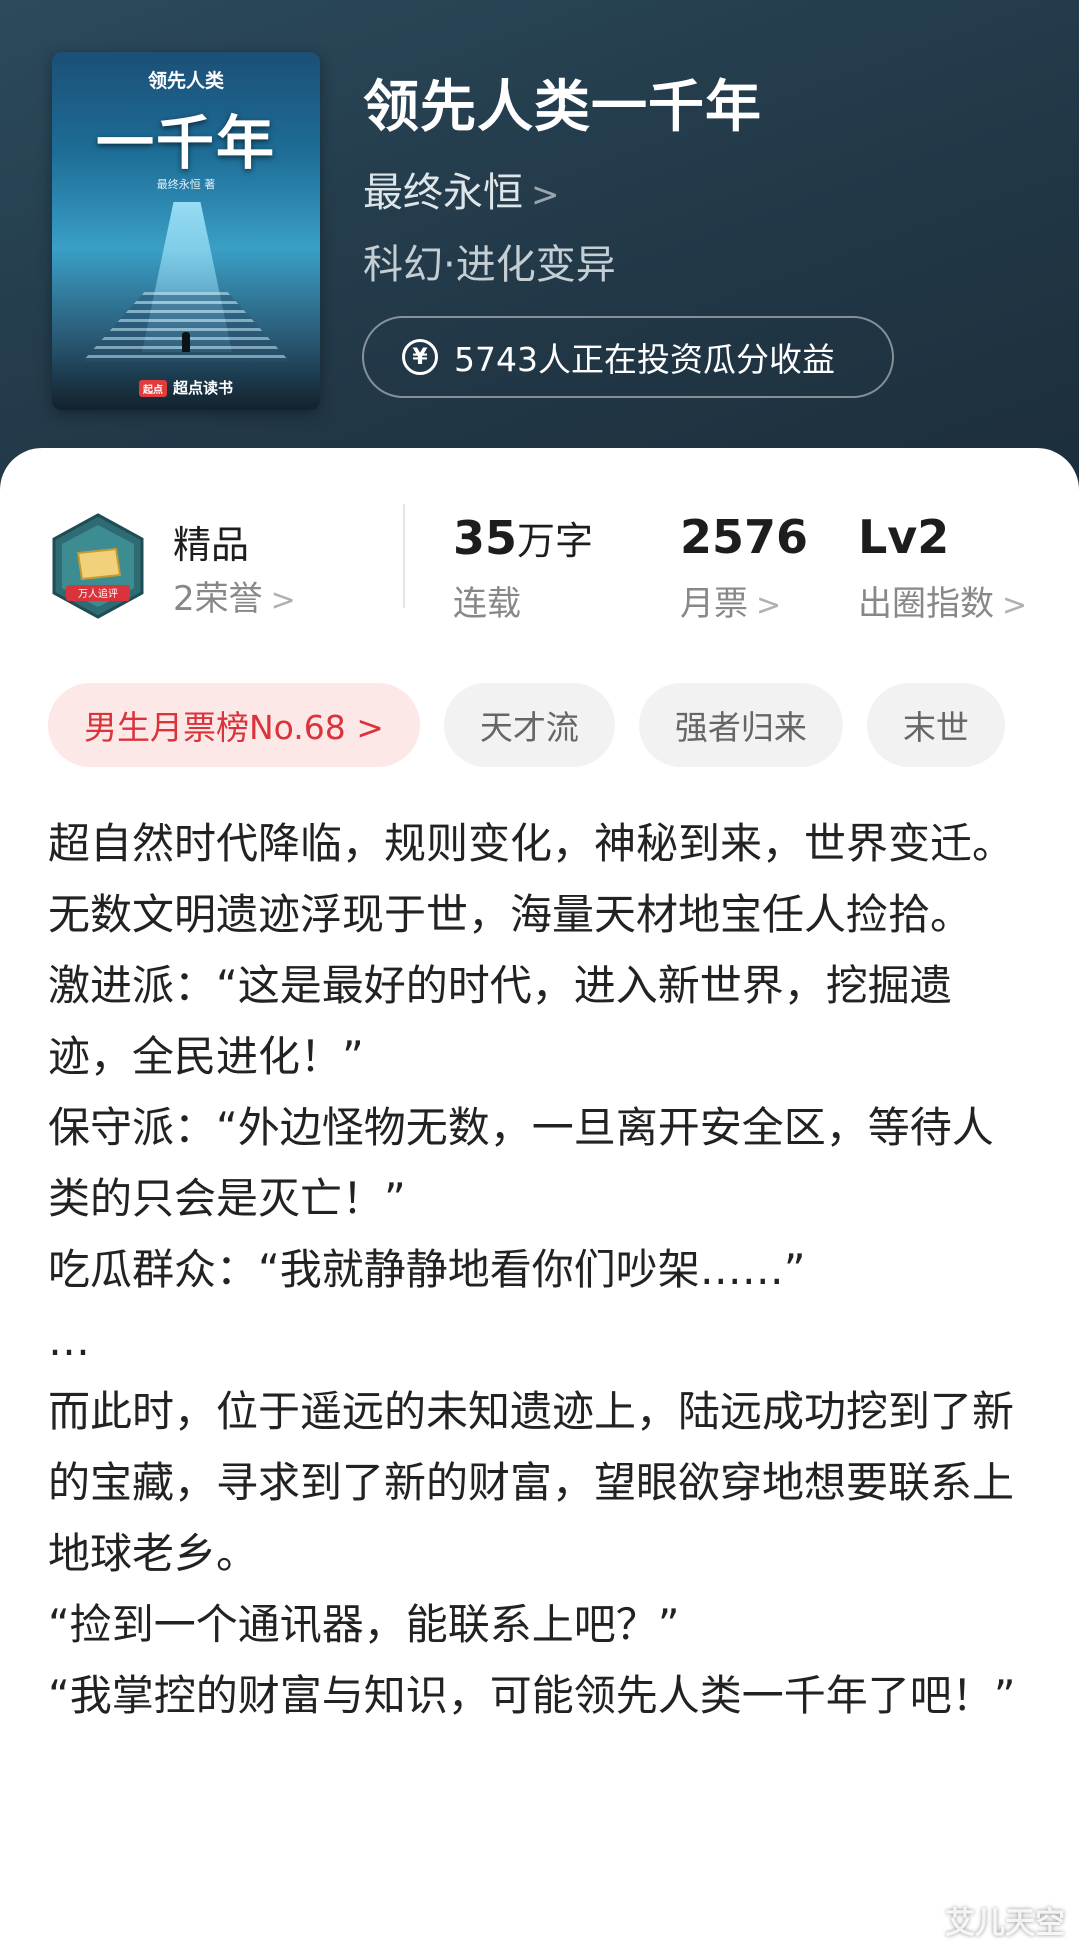  Describe the element at coordinates (510, 914) in the screenshot. I see `description-paragraph: 无数文明遗迹浮现于世，海量天材地宝任人捡拾。` at that location.